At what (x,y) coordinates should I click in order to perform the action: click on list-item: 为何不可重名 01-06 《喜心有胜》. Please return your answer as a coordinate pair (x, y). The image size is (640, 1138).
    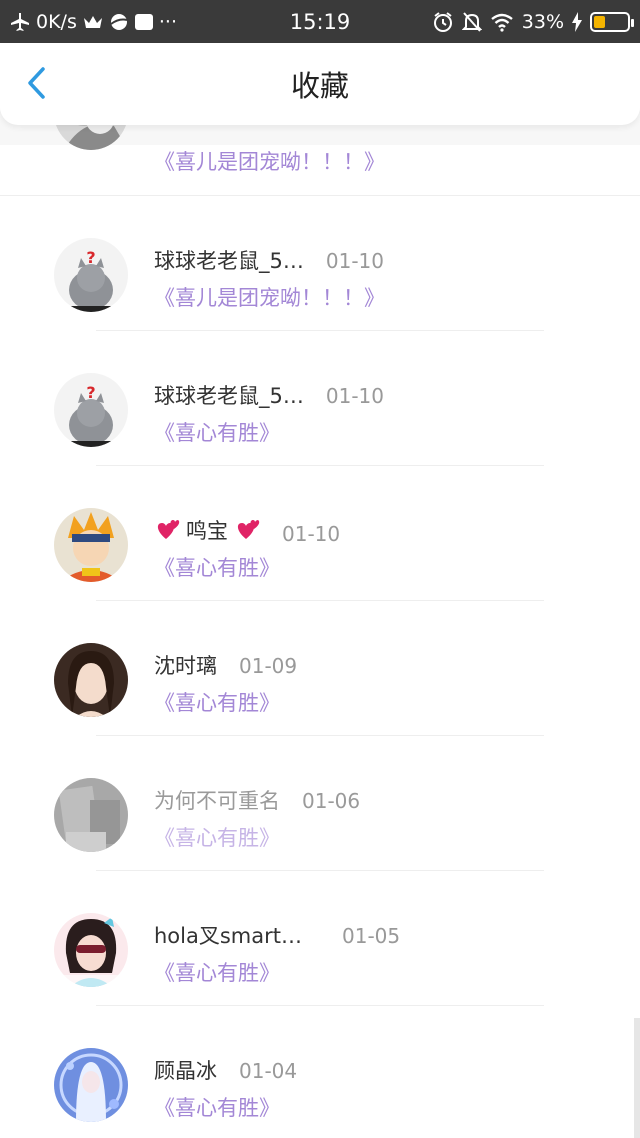
    Looking at the image, I should click on (320, 803).